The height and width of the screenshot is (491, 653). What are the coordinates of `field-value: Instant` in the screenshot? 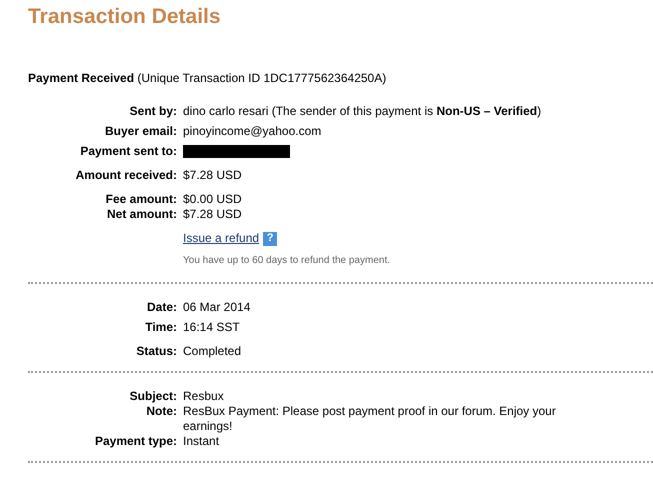 It's located at (201, 441).